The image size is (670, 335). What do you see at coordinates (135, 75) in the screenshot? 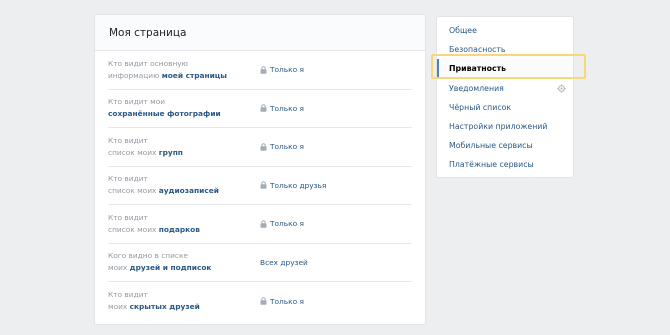
I see `privacy-row-label-prefix: информацию` at bounding box center [135, 75].